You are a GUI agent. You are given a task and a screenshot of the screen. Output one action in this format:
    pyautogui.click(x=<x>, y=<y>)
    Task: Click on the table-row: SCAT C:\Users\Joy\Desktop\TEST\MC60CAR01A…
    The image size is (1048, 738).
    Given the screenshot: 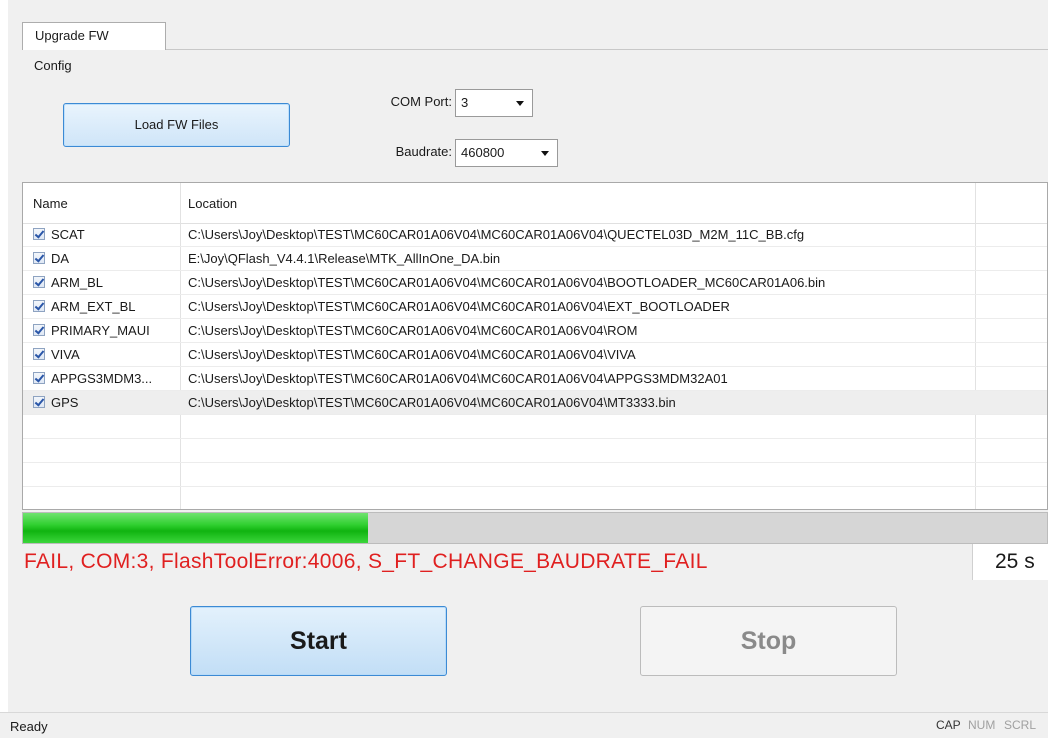 What is the action you would take?
    pyautogui.click(x=535, y=235)
    